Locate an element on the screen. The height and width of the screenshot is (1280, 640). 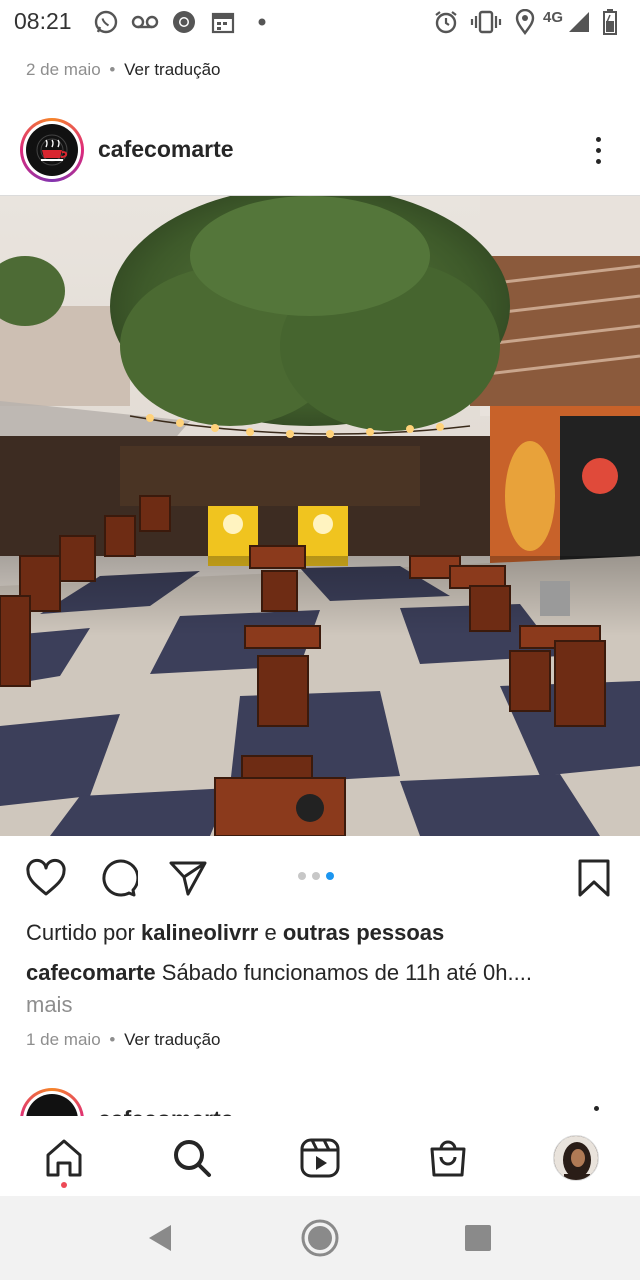
liked-by-user: kalineolivrr is located at coordinates (199, 932).